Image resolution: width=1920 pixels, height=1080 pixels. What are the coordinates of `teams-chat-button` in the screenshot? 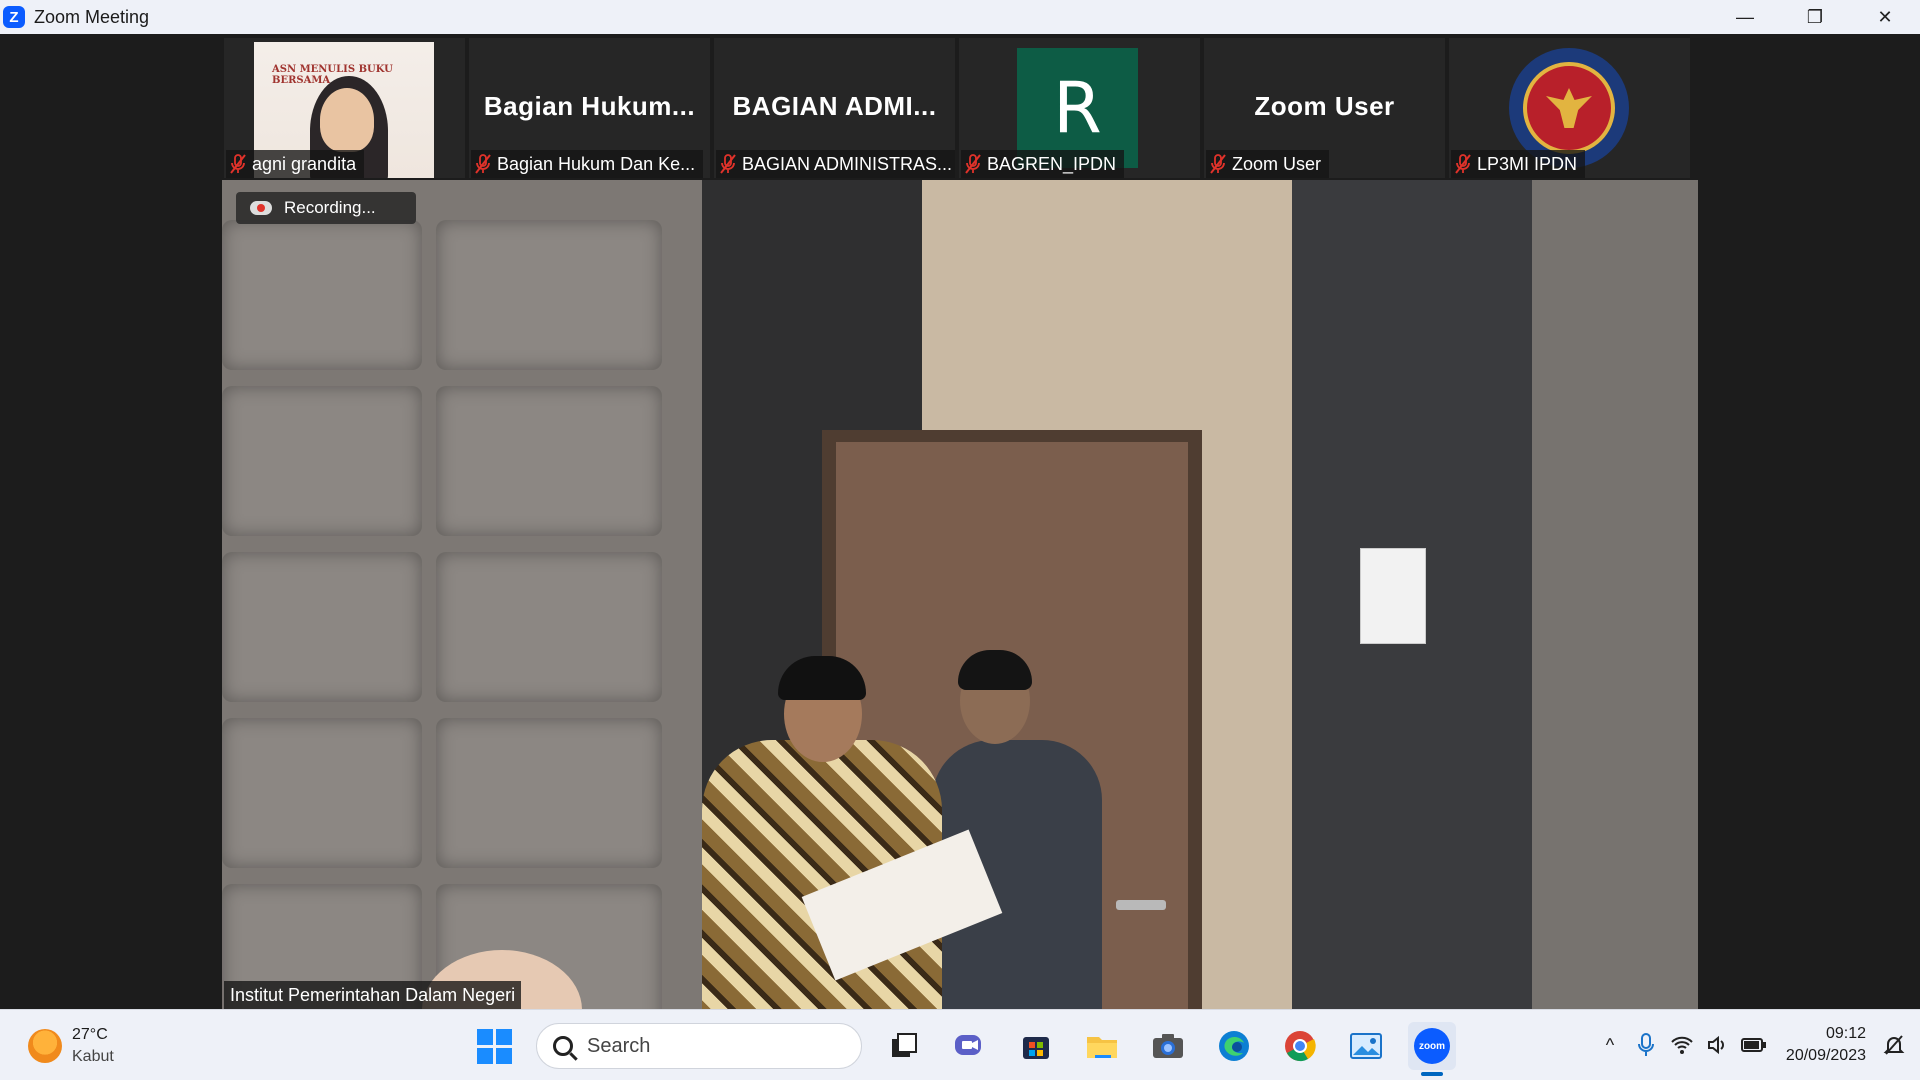 It's located at (970, 1046).